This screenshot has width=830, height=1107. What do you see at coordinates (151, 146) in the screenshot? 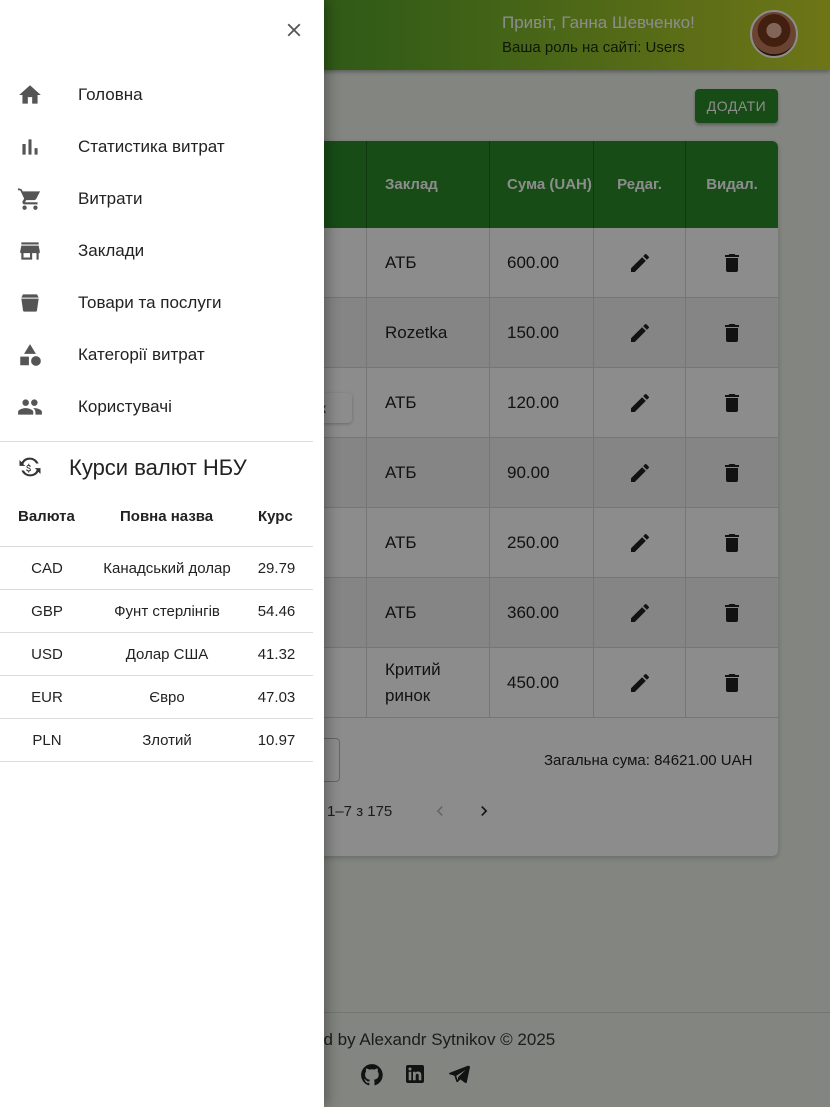
I see `nav-item-label: Статистика витрат` at bounding box center [151, 146].